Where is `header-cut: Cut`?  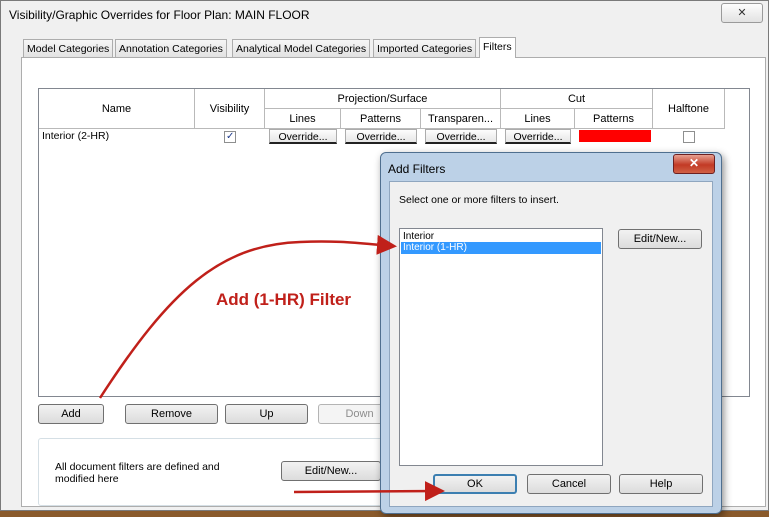
header-cut: Cut is located at coordinates (577, 99).